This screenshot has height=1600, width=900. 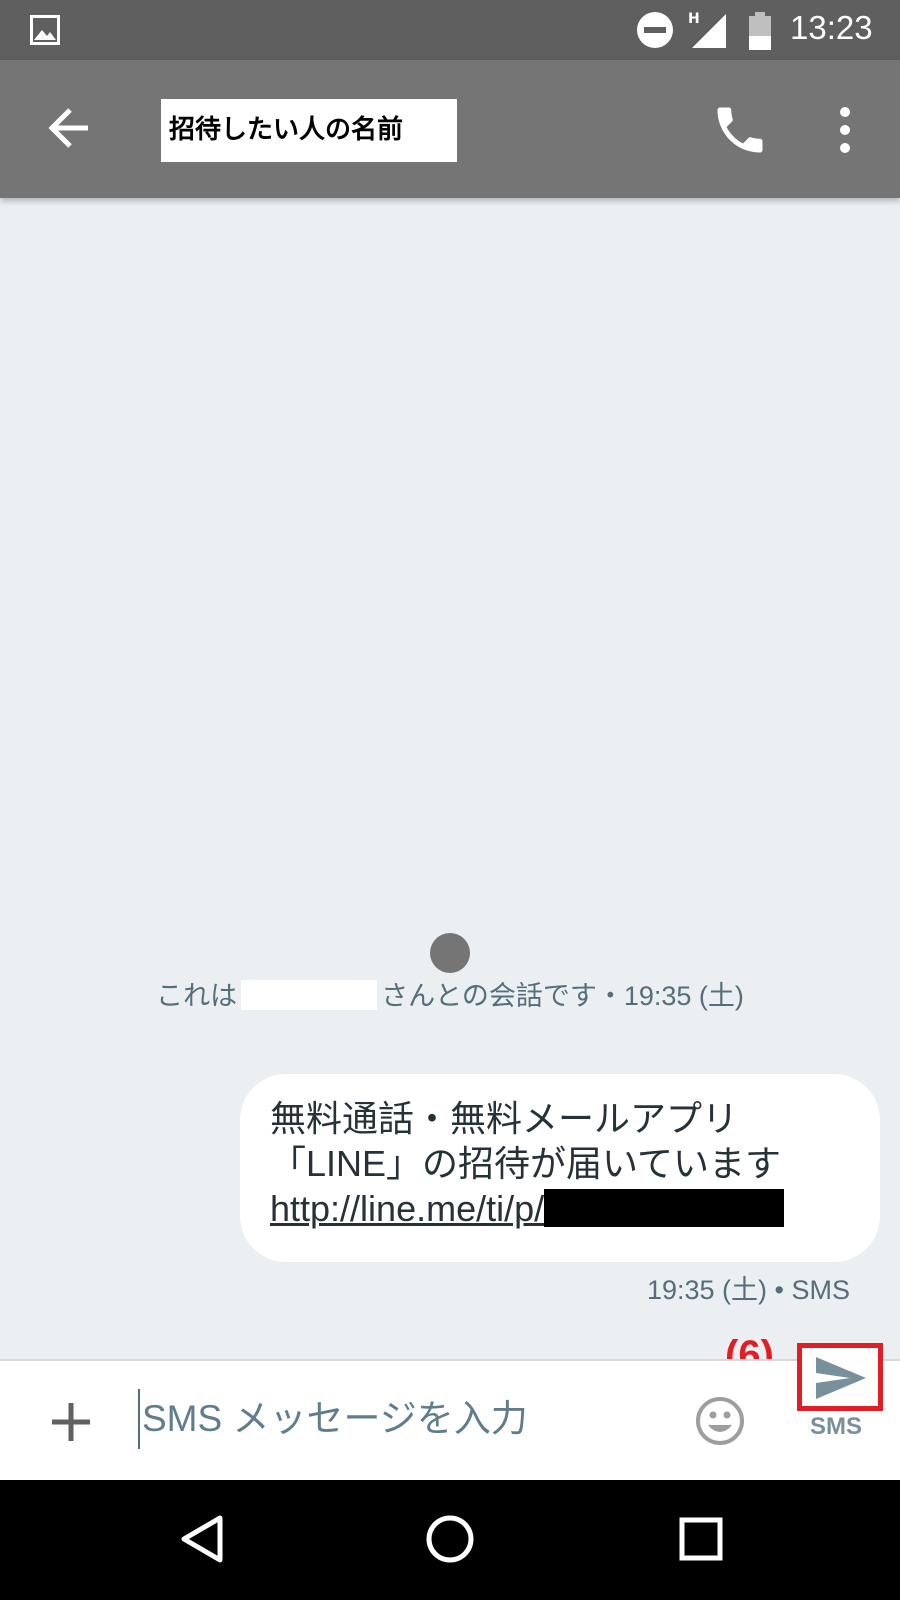 I want to click on message-timestamp: 19:35 (土) • SMS, so click(x=748, y=1290).